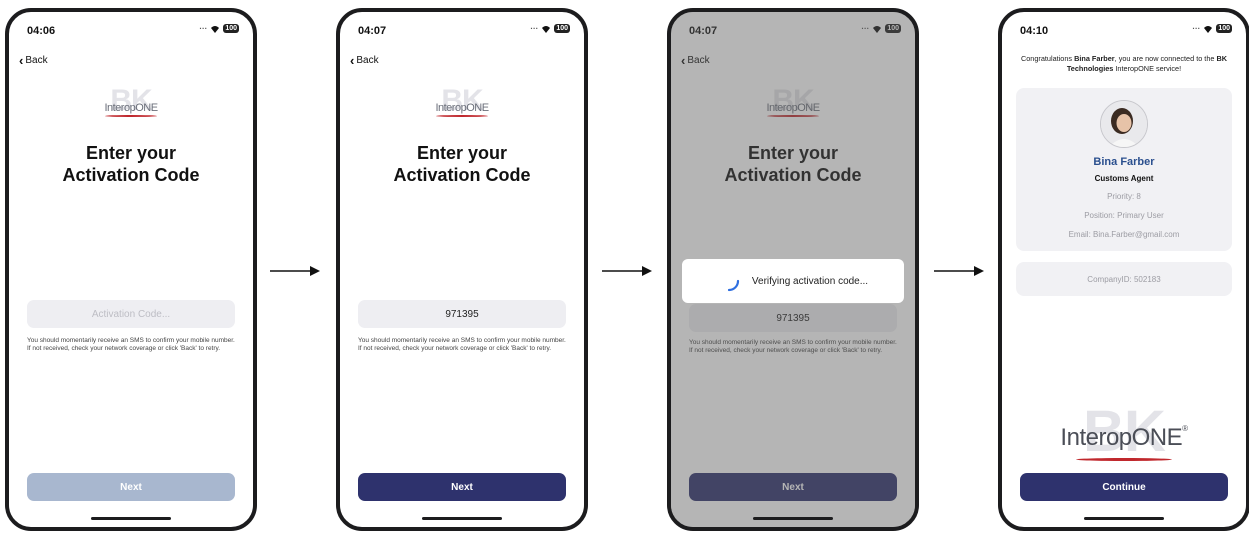 This screenshot has height=535, width=1249. Describe the element at coordinates (1124, 234) in the screenshot. I see `profile-email: Email: Bina.Farber@gmail.com` at that location.